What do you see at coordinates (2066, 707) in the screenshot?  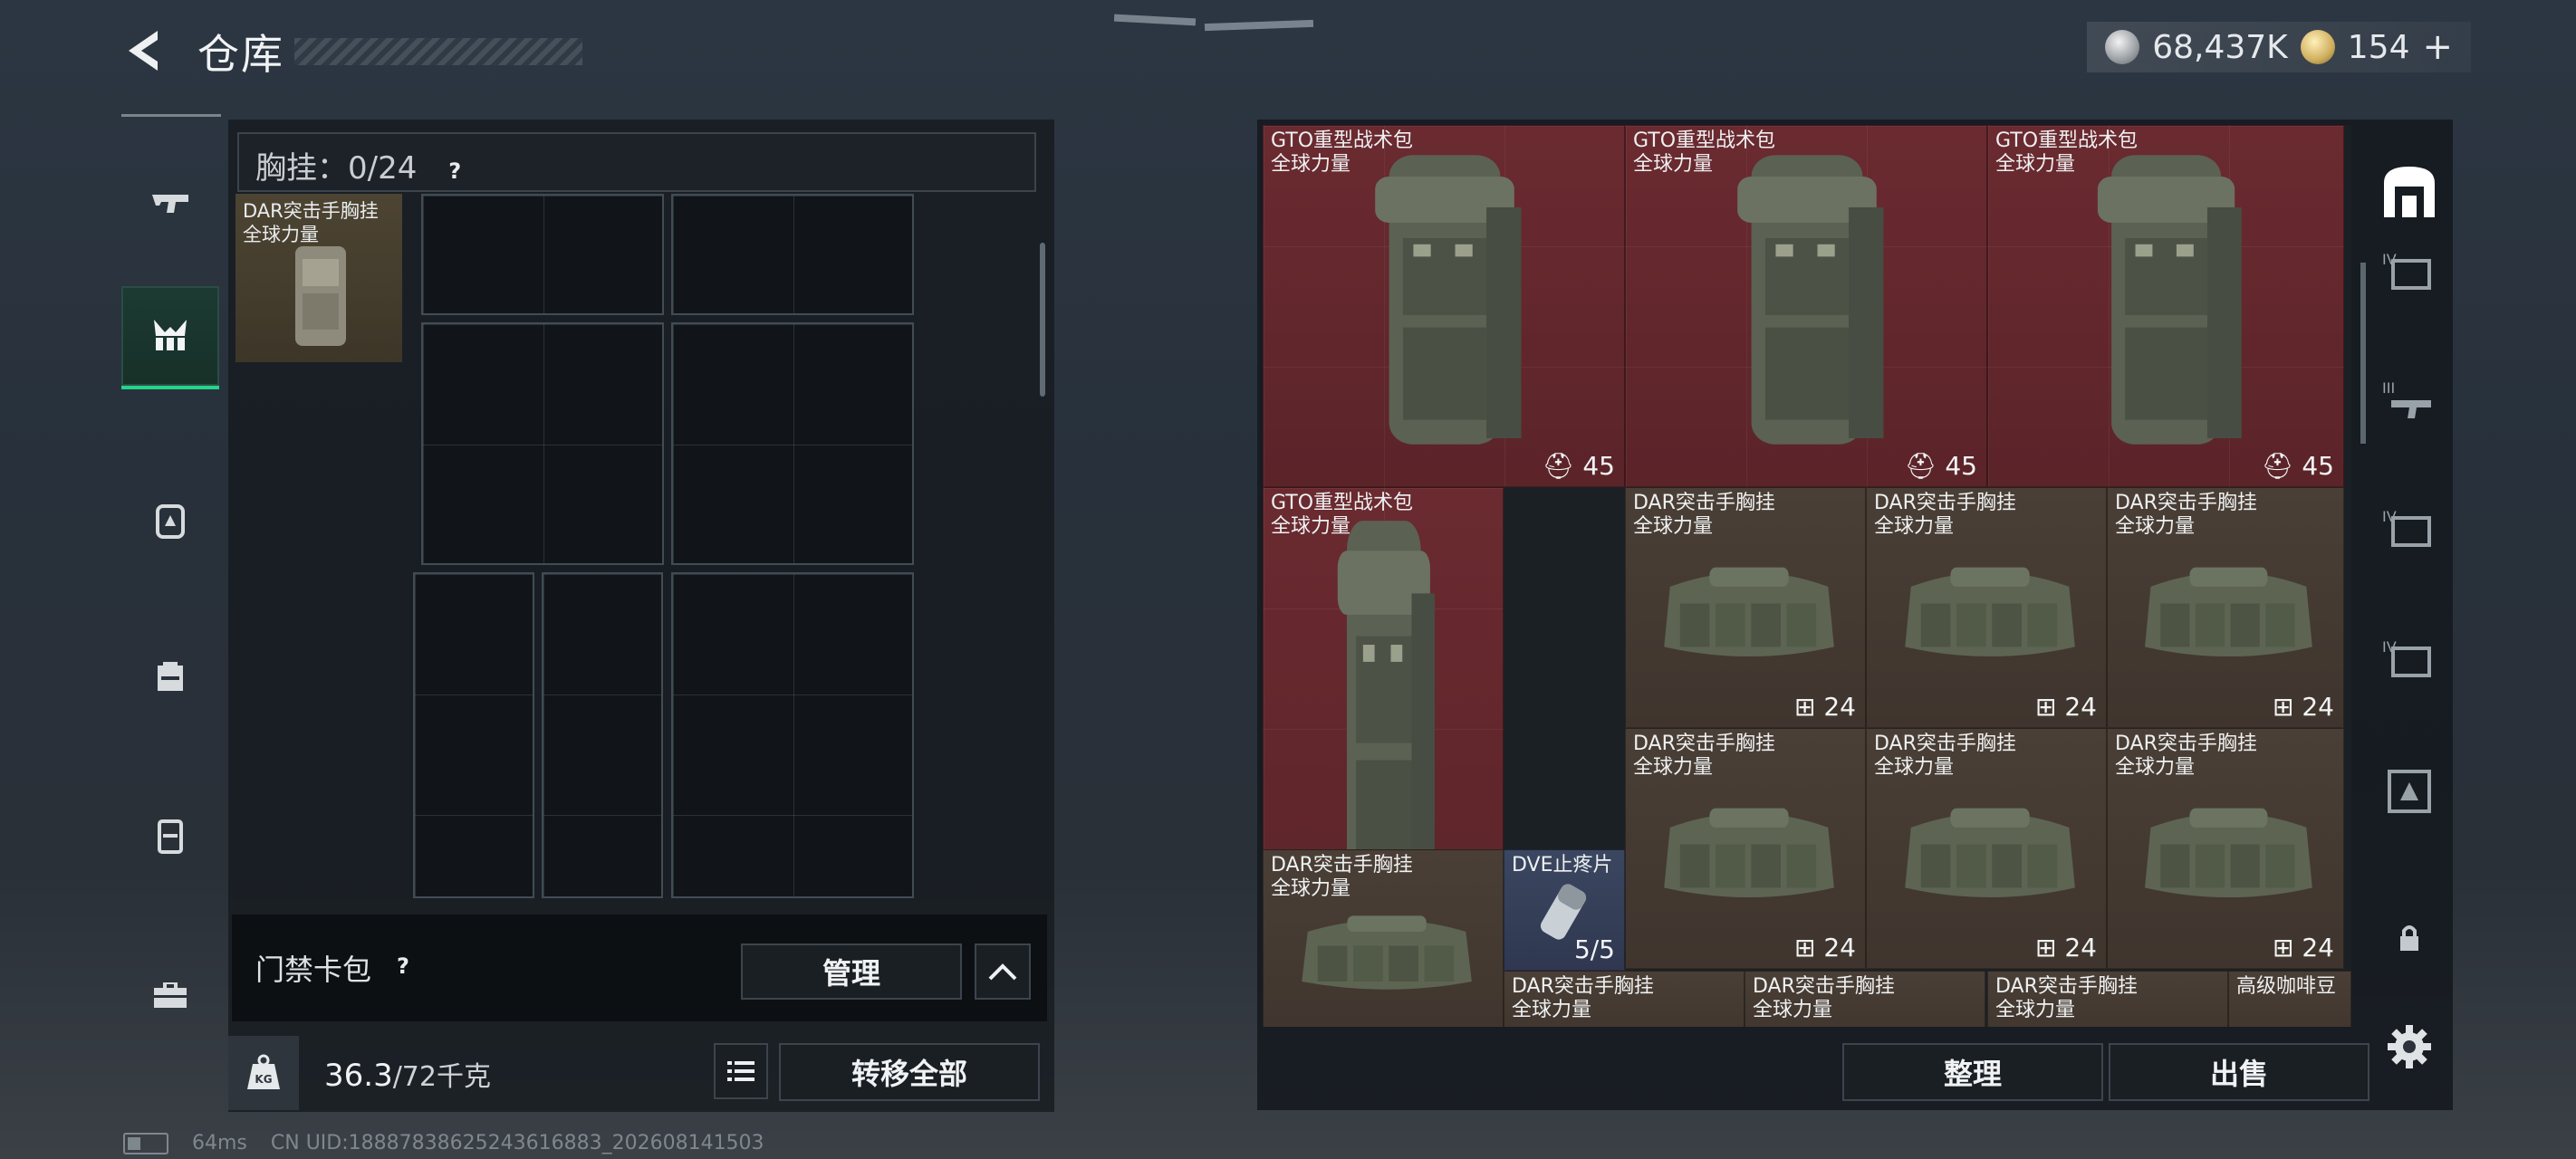 I see `item-count: ⊞ 24` at bounding box center [2066, 707].